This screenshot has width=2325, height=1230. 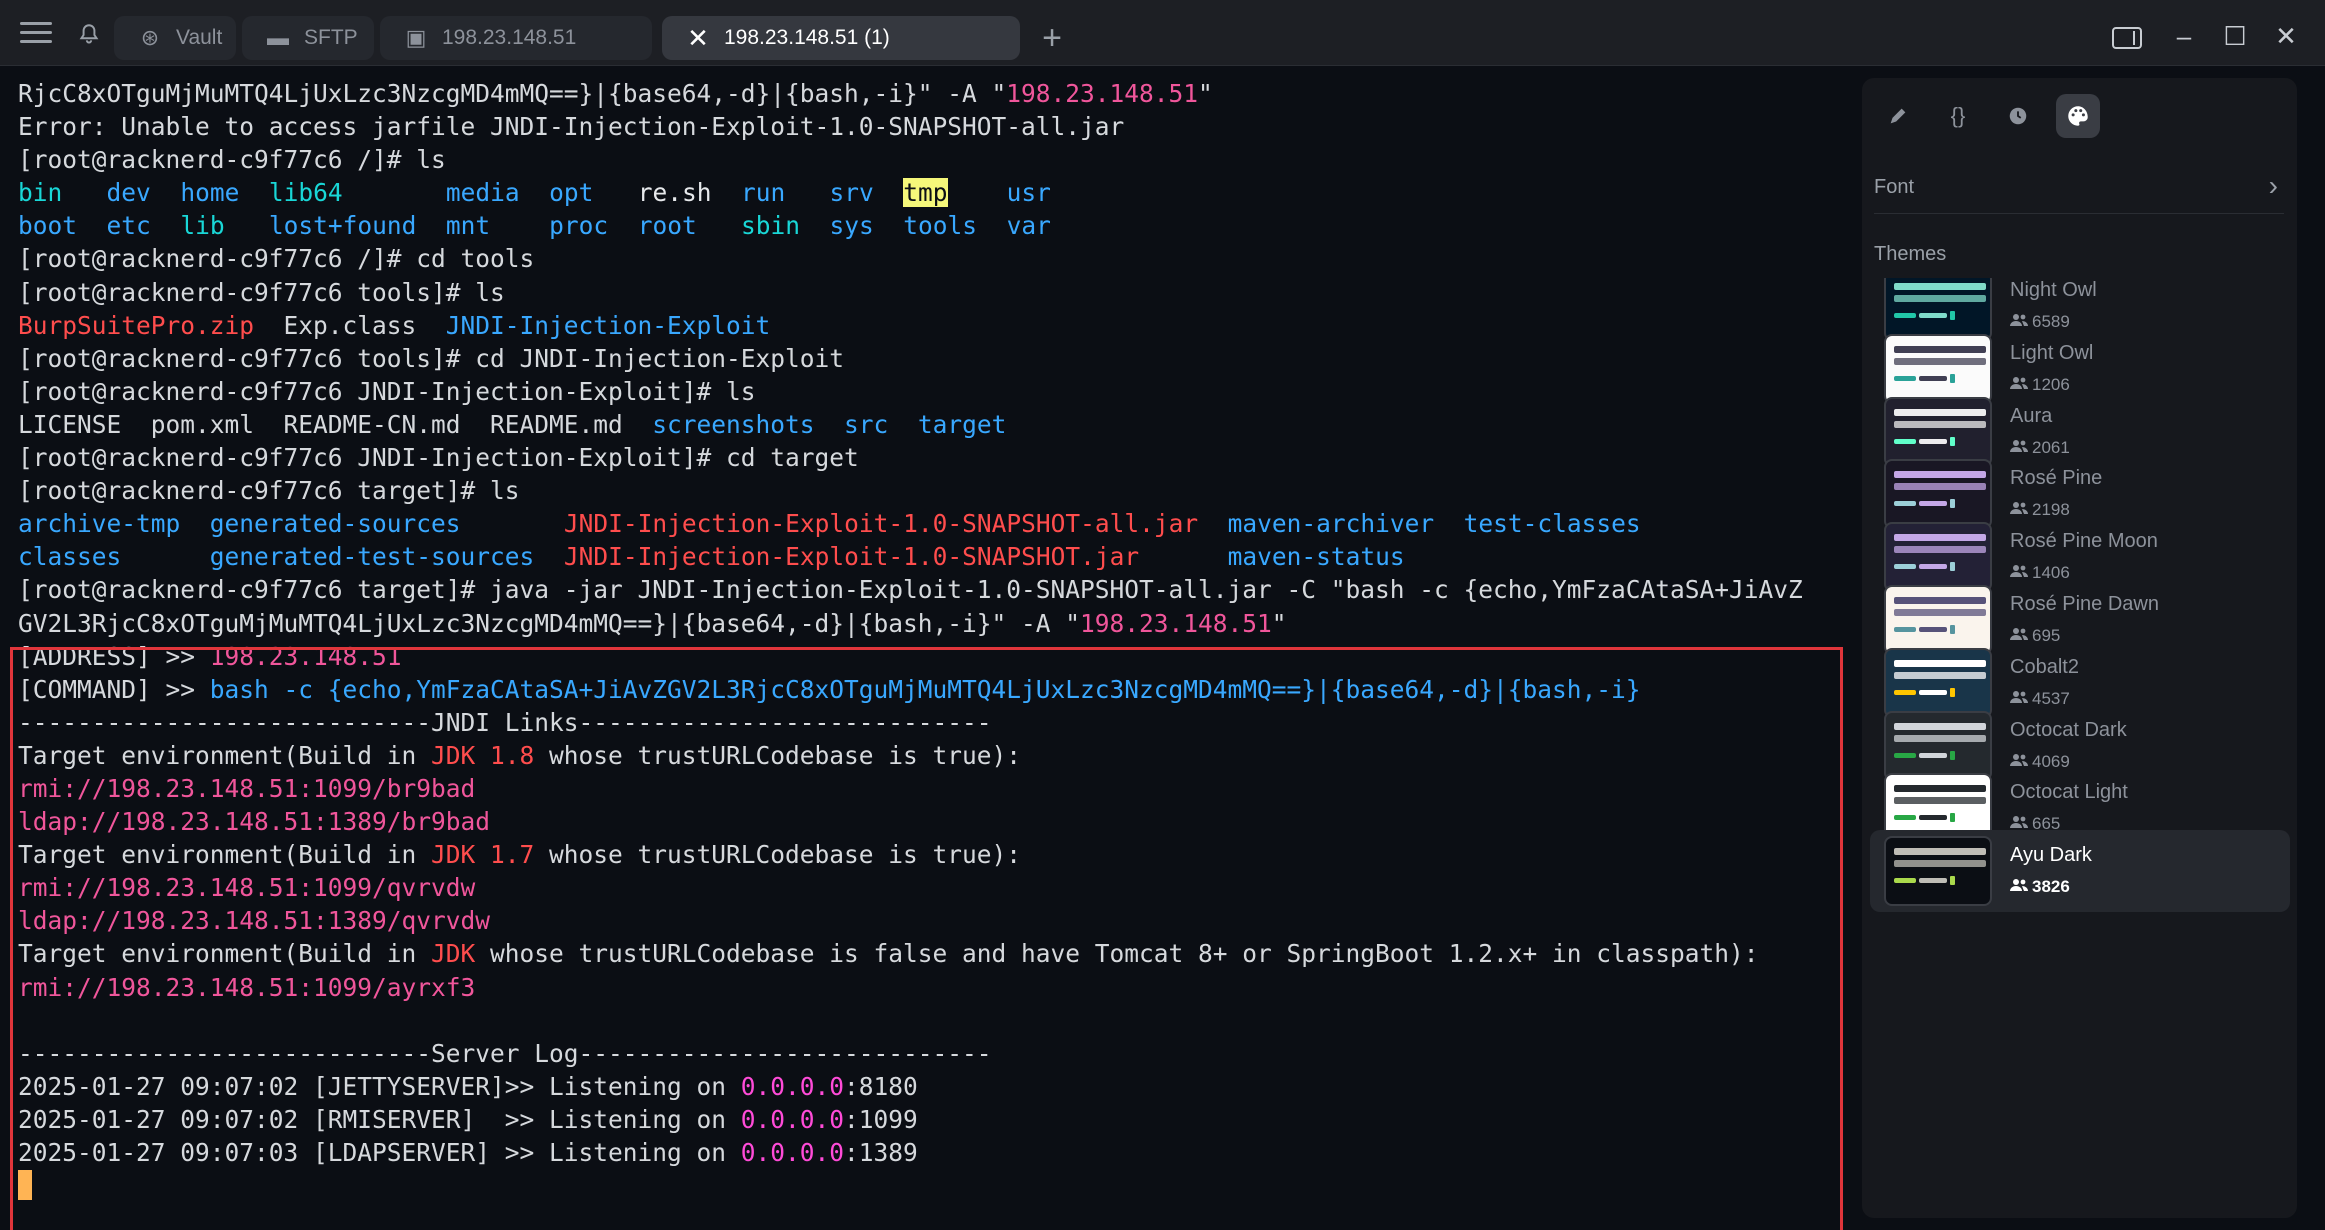 I want to click on terminal-text: dev, so click(x=128, y=193).